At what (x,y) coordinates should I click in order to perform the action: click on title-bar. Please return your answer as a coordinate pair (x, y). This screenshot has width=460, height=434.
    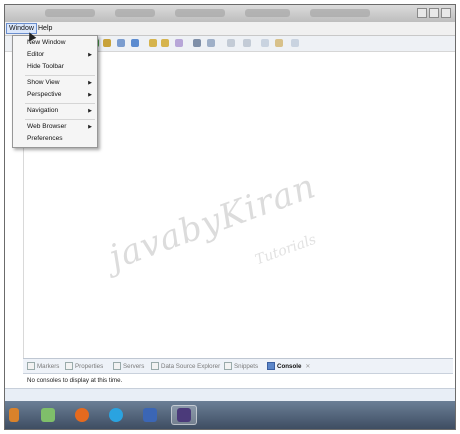
    Looking at the image, I should click on (230, 14).